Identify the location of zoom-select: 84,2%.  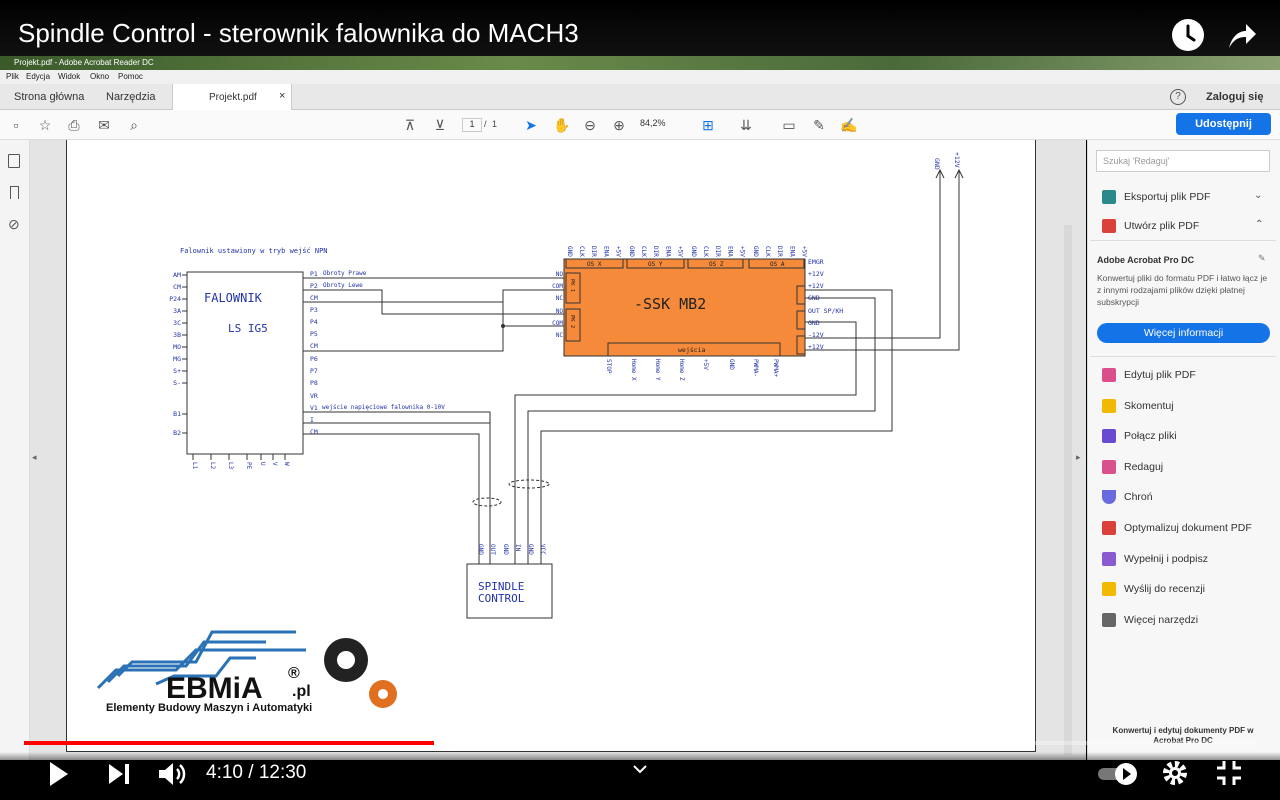
(663, 125).